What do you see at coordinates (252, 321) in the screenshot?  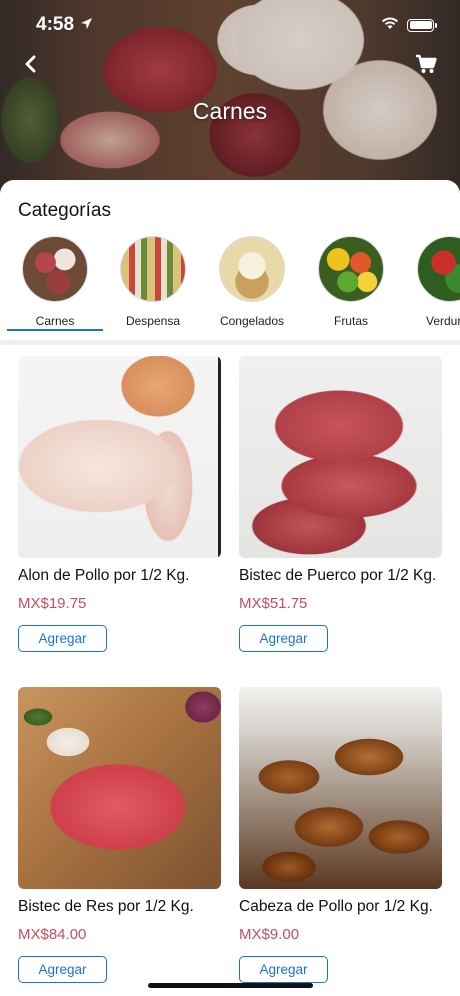 I see `category-label: Congelados` at bounding box center [252, 321].